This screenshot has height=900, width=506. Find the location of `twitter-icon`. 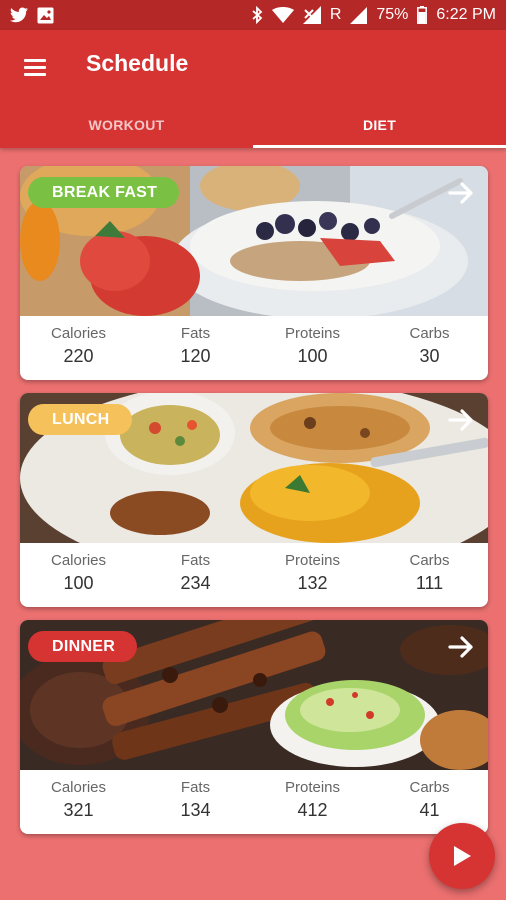

twitter-icon is located at coordinates (19, 15).